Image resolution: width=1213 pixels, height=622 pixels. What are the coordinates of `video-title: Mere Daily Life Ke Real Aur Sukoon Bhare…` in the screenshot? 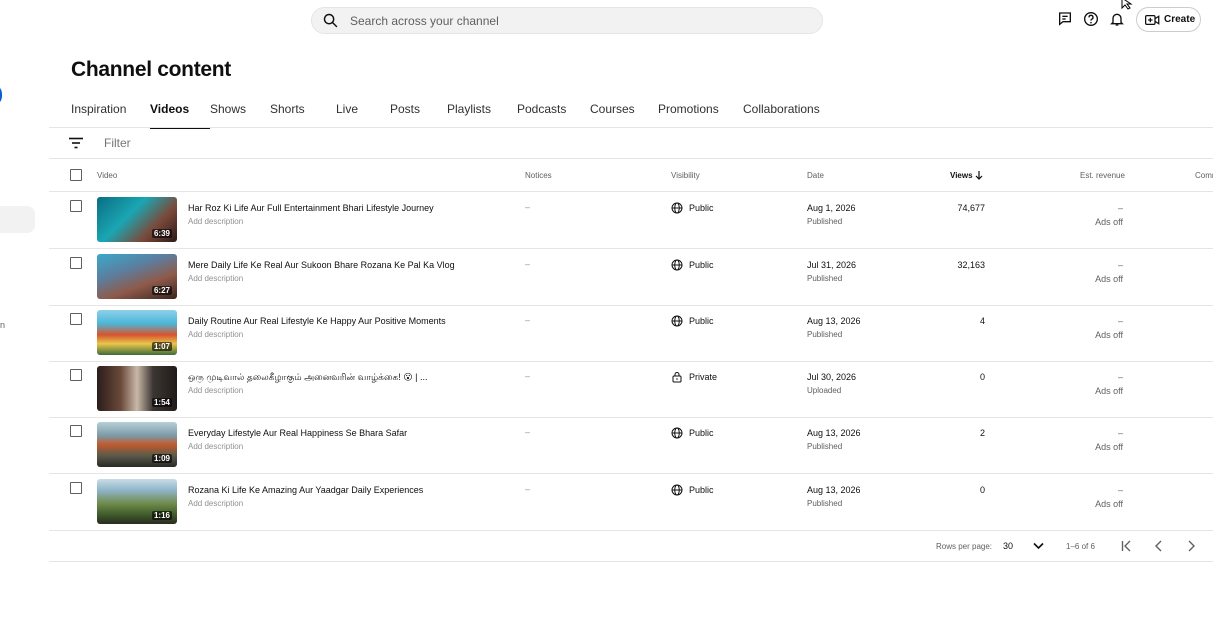 It's located at (321, 265).